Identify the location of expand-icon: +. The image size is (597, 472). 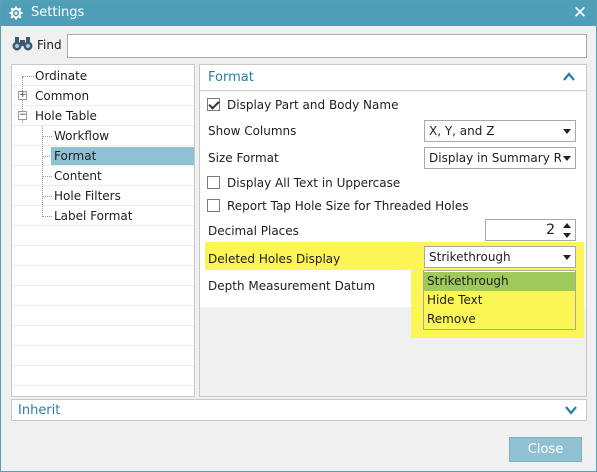
(22, 95).